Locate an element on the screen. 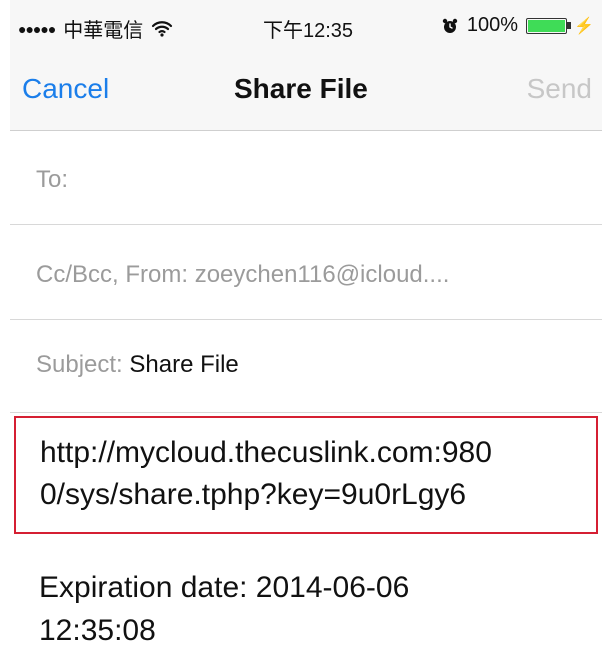  status-time: 下午12:35 is located at coordinates (308, 31).